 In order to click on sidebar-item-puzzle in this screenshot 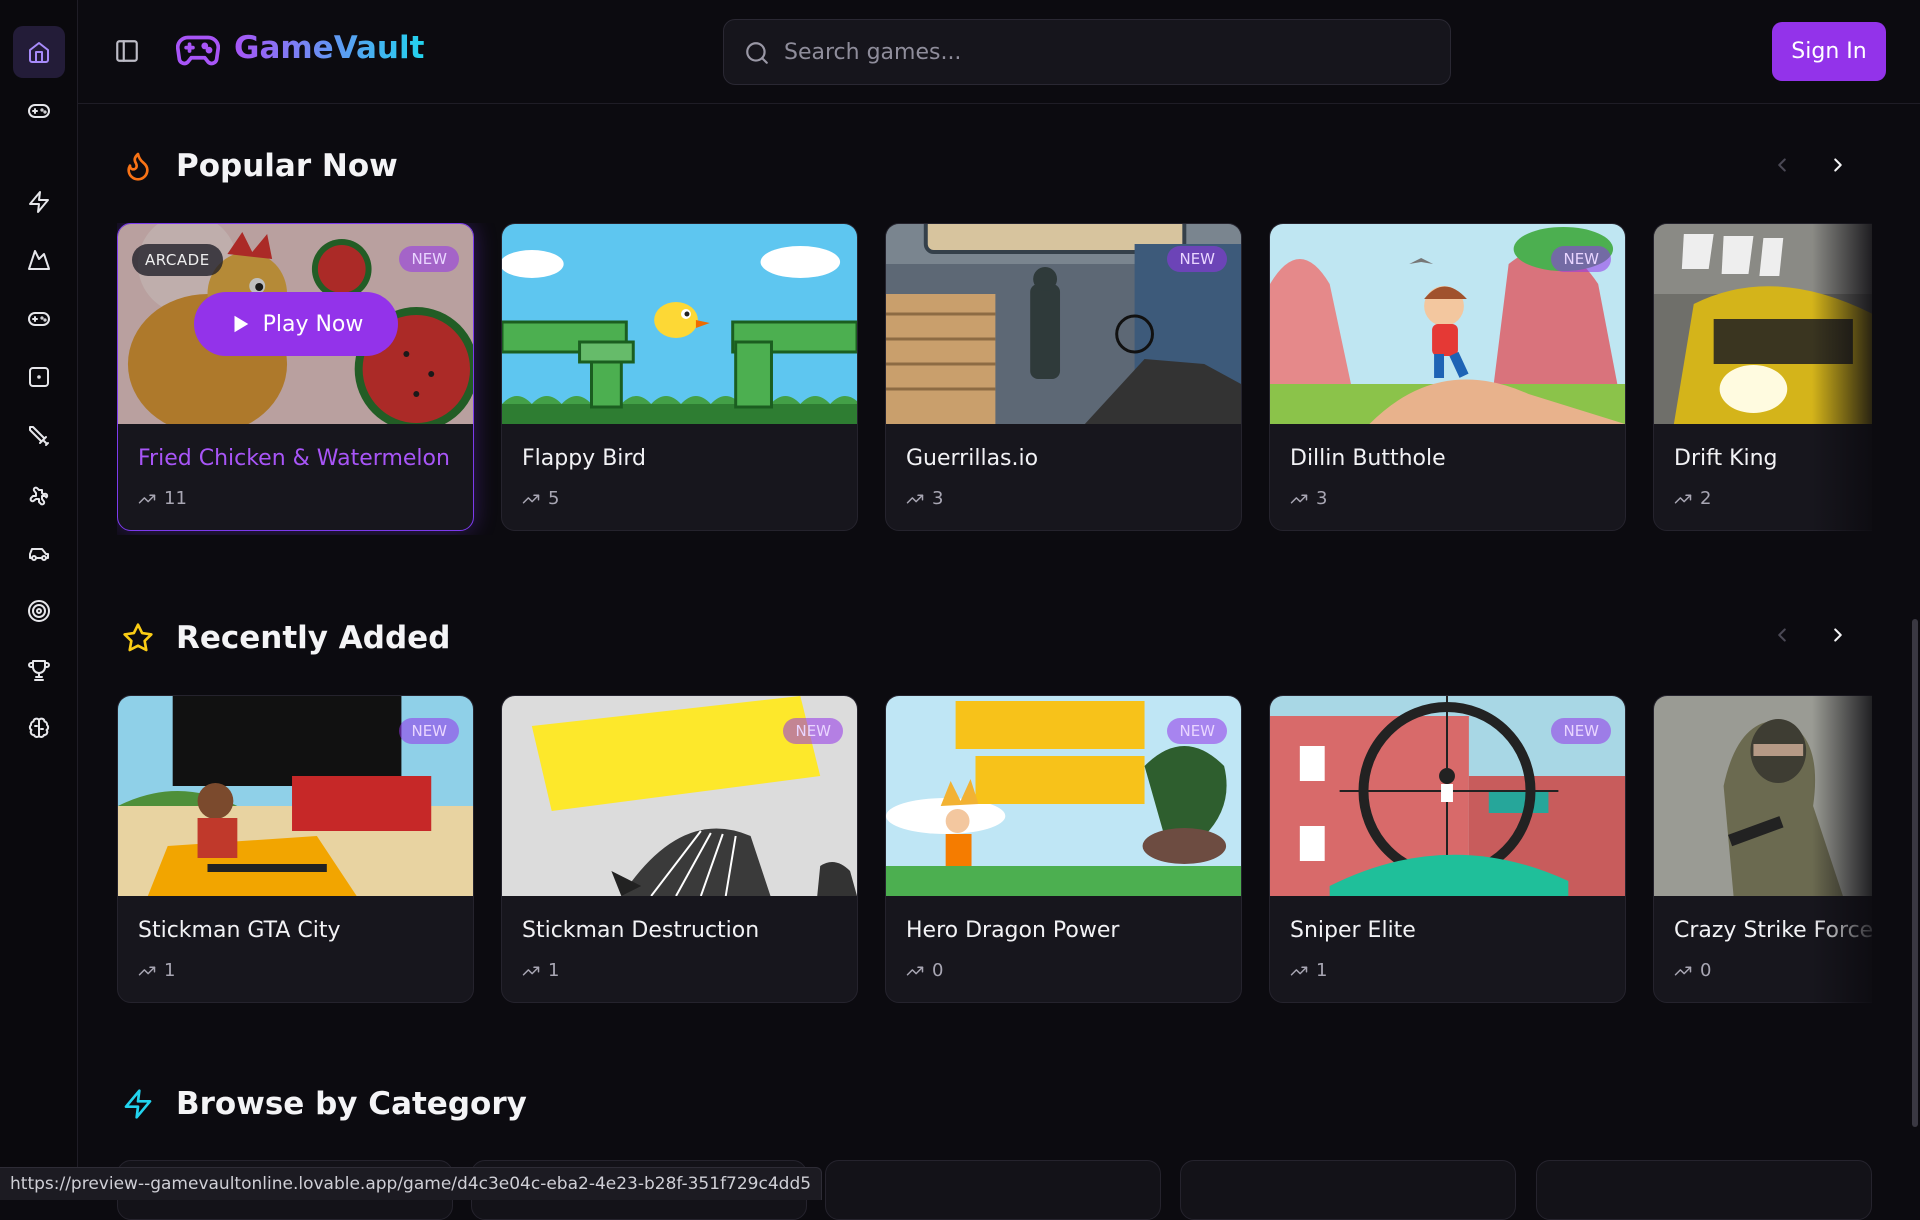, I will do `click(39, 494)`.